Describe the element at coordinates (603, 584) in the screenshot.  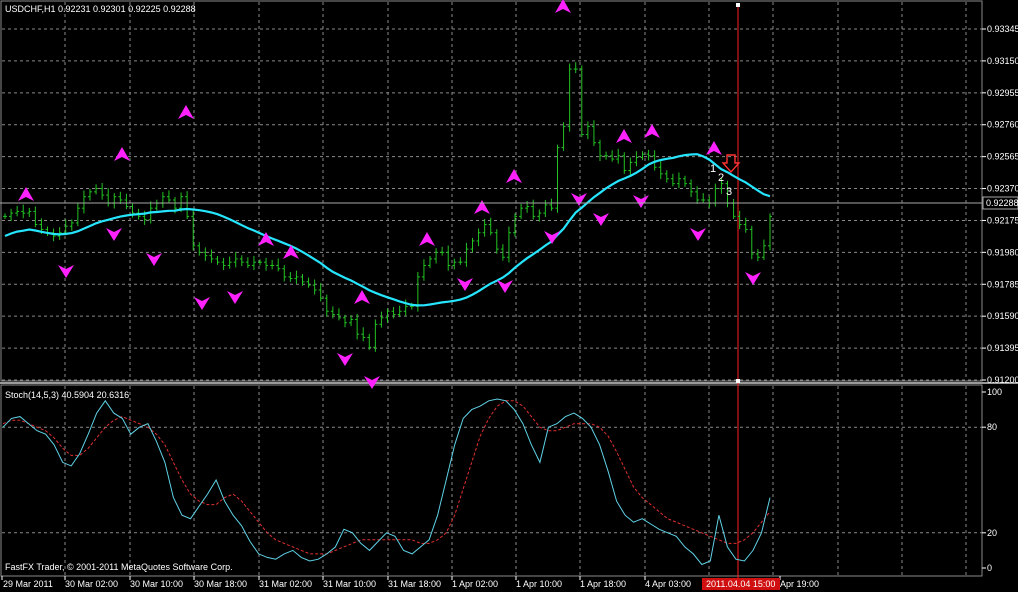
I see `time-axis-label: 1 Apr 18:00` at that location.